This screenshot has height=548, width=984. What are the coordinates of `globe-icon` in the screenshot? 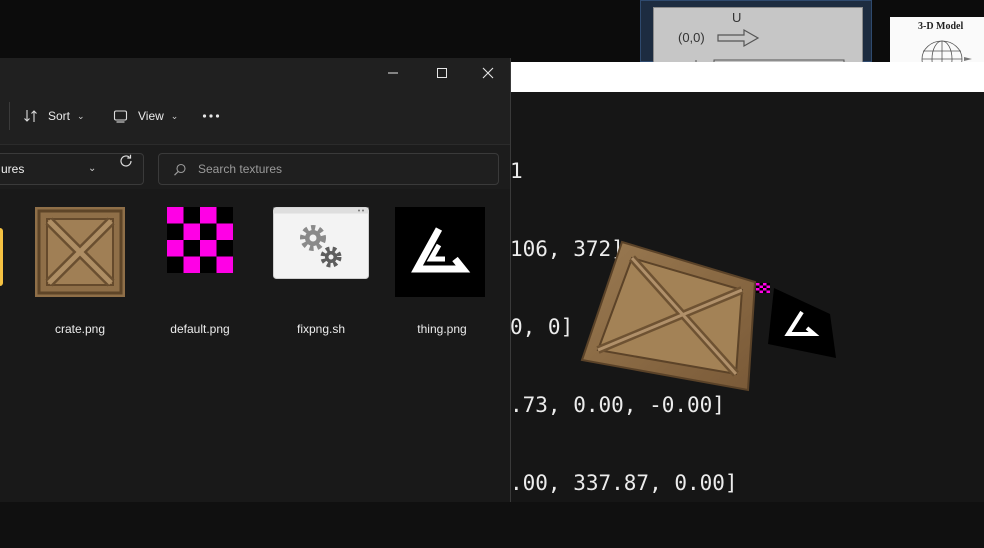 It's located at (946, 51).